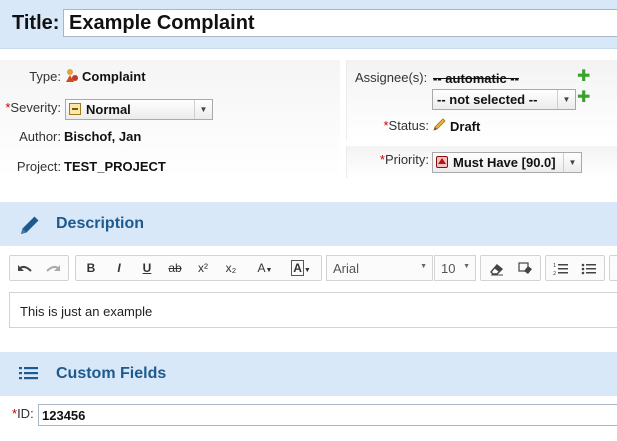  I want to click on severity-select: Normal ▼, so click(139, 109).